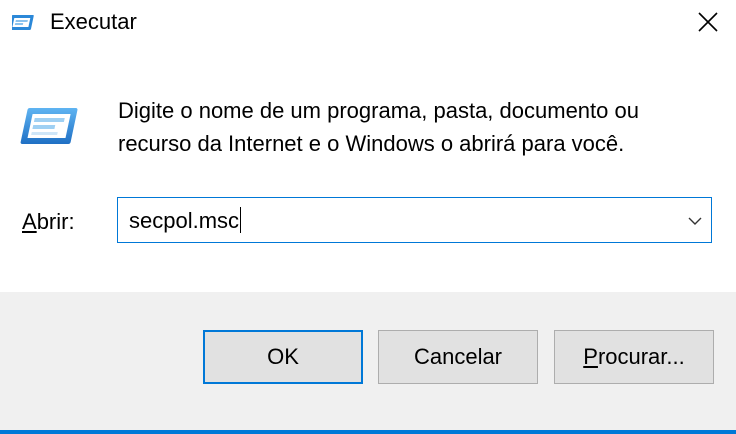 This screenshot has width=736, height=434. I want to click on window-bottom-border, so click(368, 432).